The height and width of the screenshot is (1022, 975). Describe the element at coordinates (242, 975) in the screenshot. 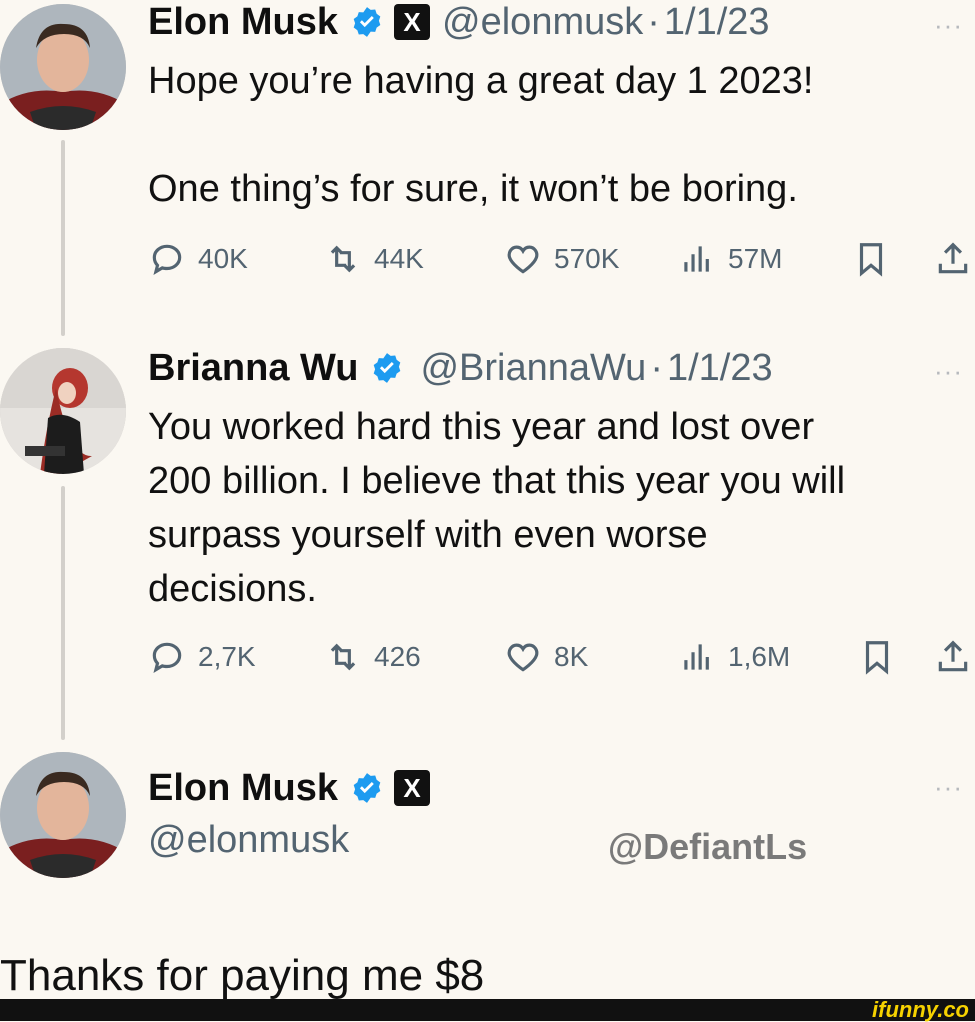

I see `caption: Thanks for paying me $8` at that location.